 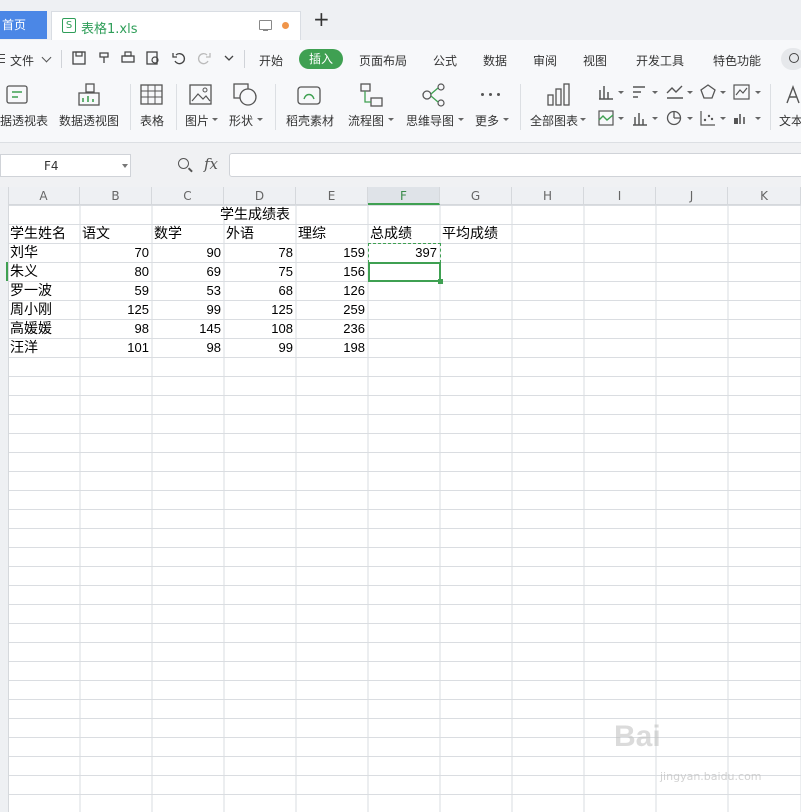 I want to click on sheet-title-cell: 学生成绩表, so click(x=270, y=214).